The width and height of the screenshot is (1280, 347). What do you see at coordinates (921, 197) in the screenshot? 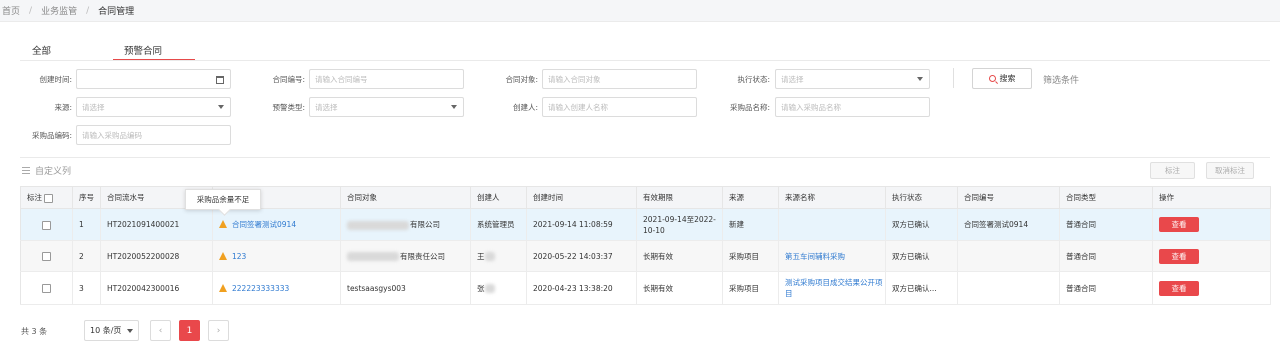
I see `header-status: 执行状态` at bounding box center [921, 197].